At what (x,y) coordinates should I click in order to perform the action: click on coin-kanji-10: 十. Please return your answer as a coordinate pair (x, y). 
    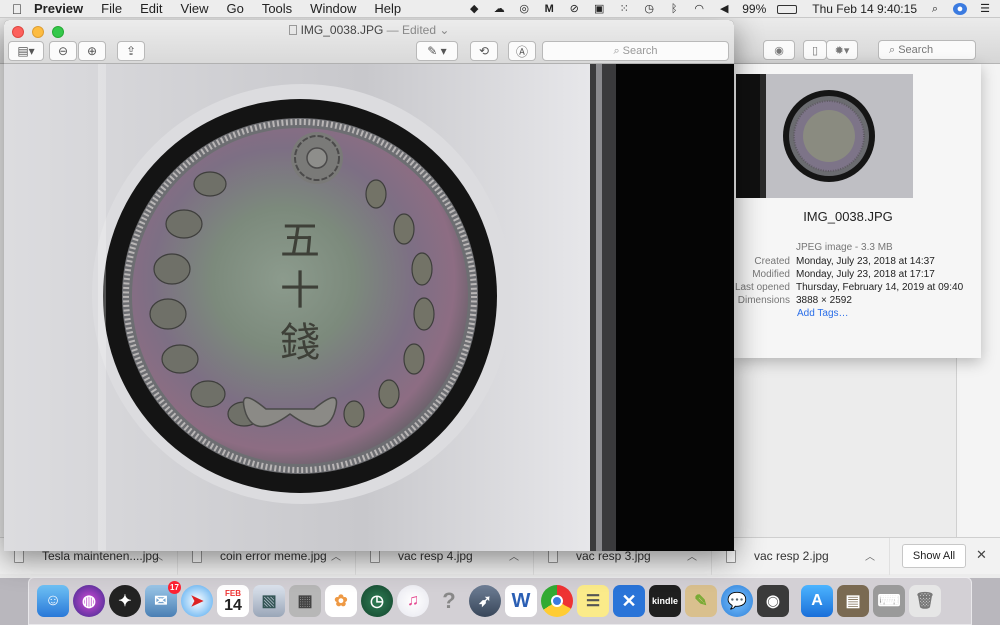
    Looking at the image, I should click on (300, 291).